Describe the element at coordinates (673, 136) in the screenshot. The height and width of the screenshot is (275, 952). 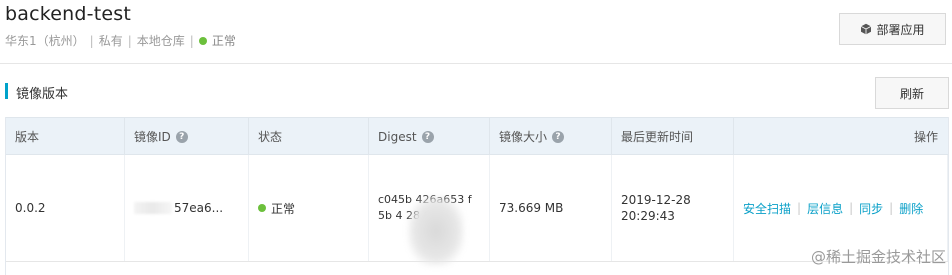
I see `column-header-updated: 最后更新时间` at that location.